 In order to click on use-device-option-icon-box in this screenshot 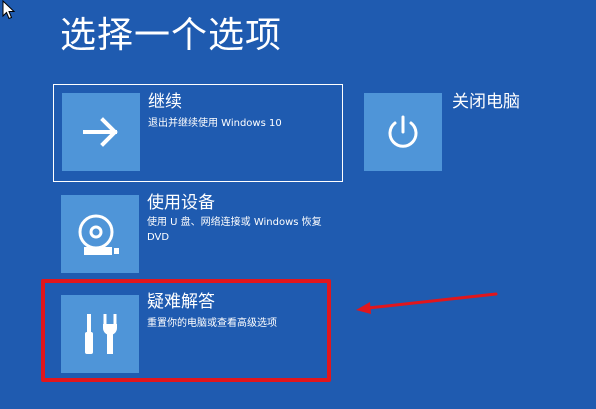, I will do `click(100, 234)`.